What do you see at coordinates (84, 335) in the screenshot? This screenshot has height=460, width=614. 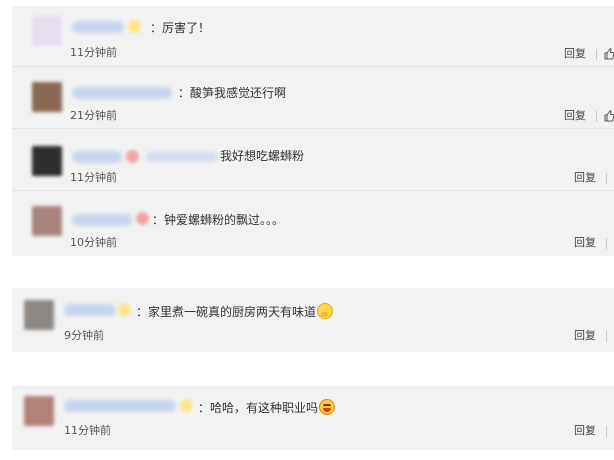 I see `comment-time: 9分钟前` at bounding box center [84, 335].